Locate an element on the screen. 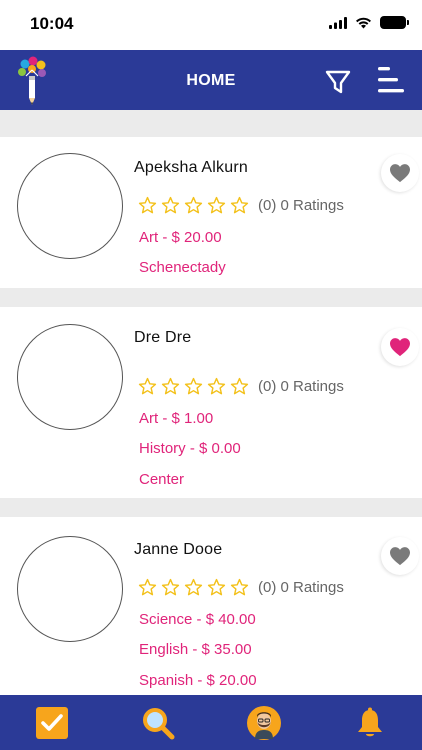  status-icons is located at coordinates (369, 22).